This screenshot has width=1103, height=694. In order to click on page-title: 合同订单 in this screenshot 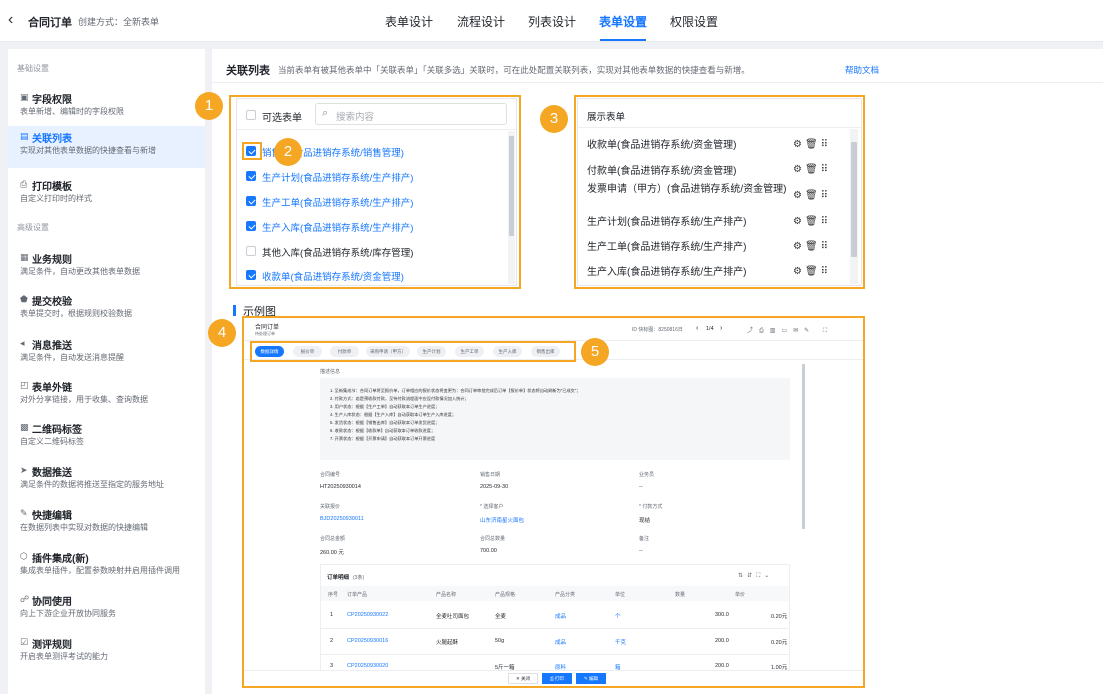, I will do `click(50, 23)`.